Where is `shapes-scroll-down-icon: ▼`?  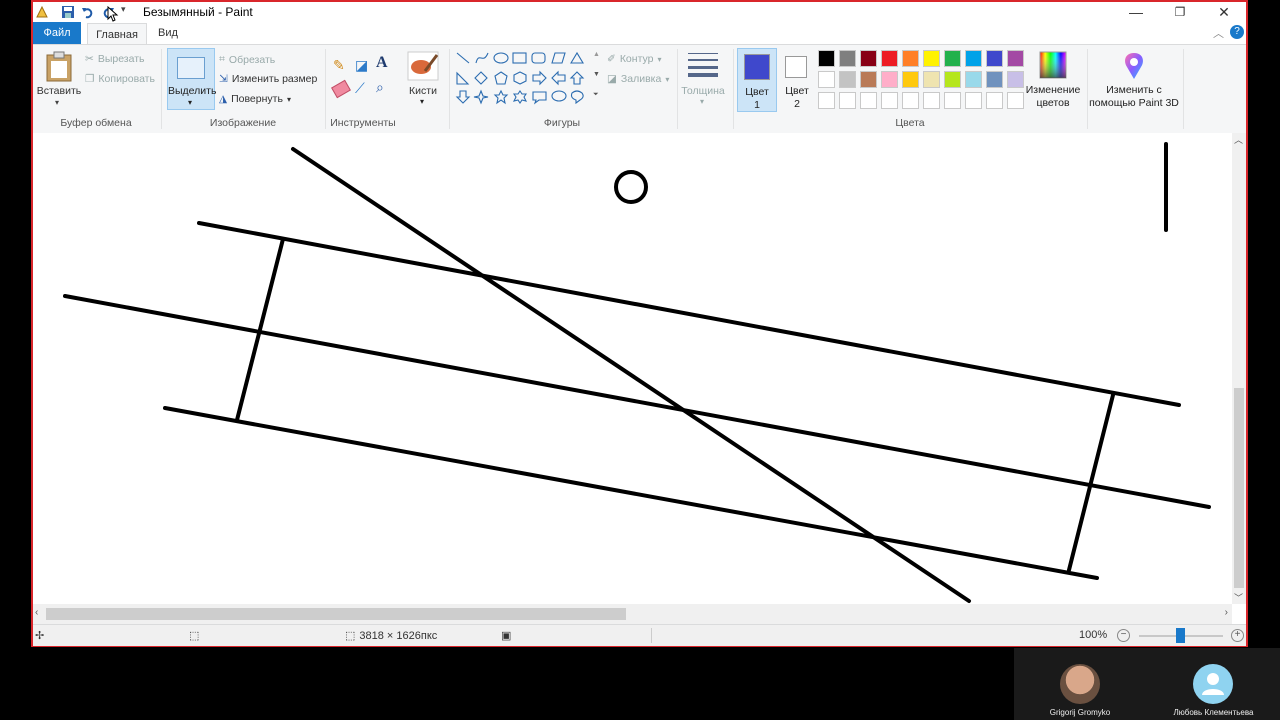
shapes-scroll-down-icon: ▼ is located at coordinates (596, 74).